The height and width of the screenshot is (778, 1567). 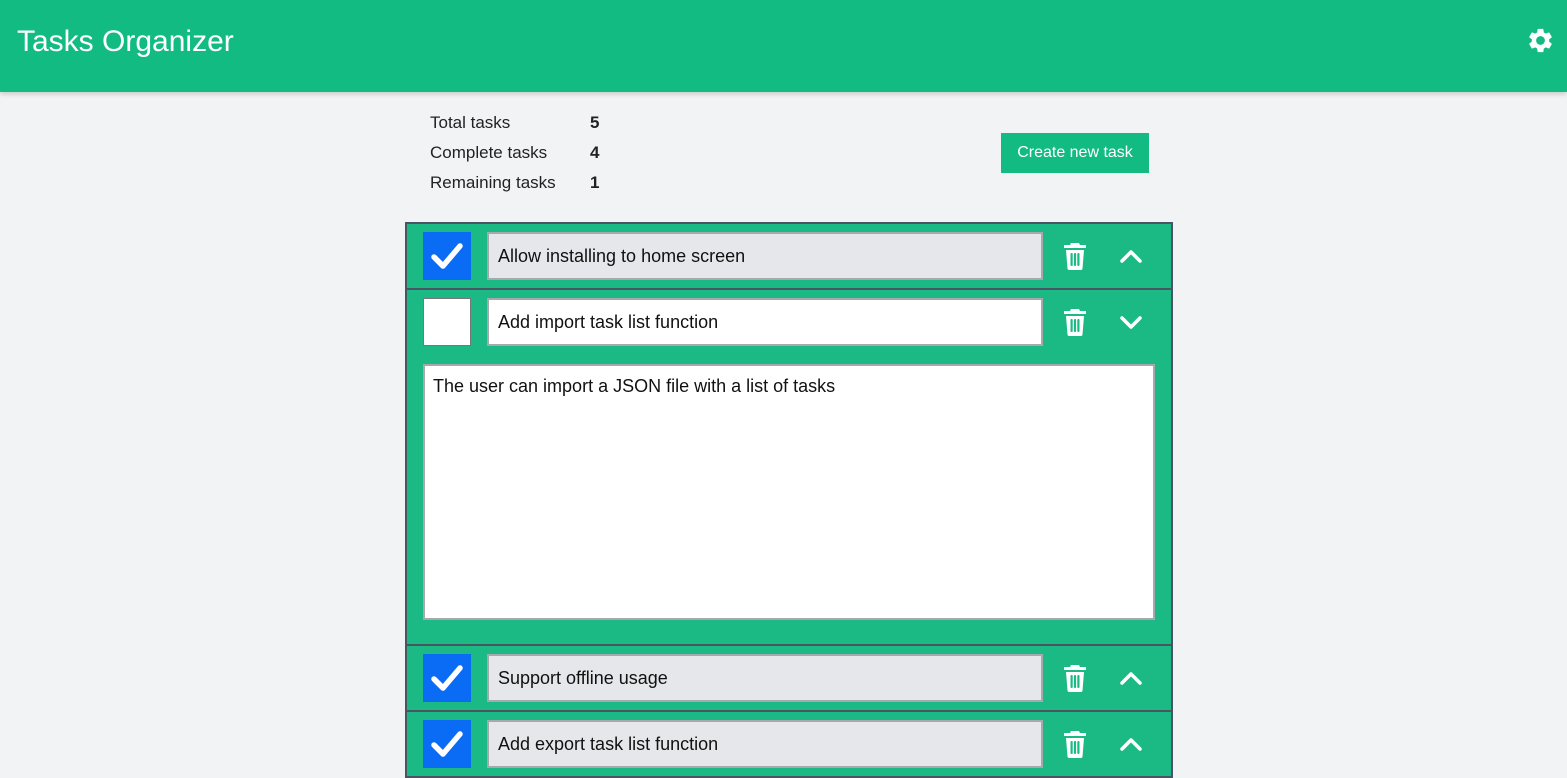 I want to click on create-task-button: Create new task, so click(x=1075, y=153).